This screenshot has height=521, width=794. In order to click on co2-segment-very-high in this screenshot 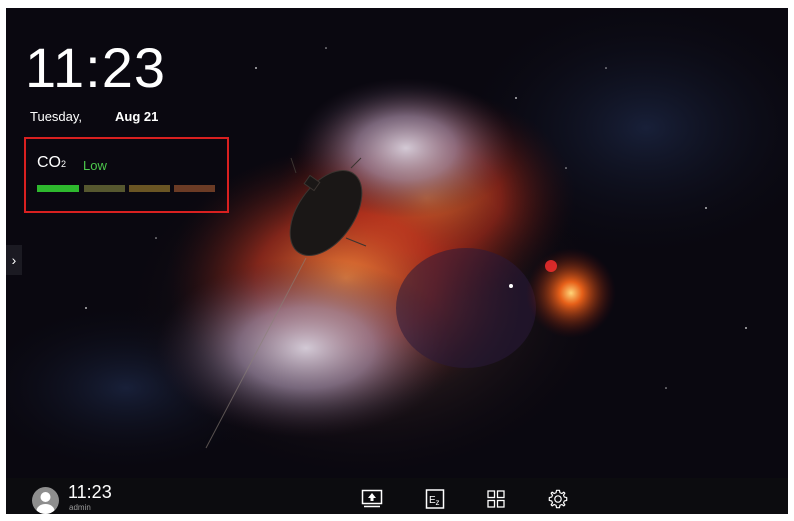, I will do `click(194, 188)`.